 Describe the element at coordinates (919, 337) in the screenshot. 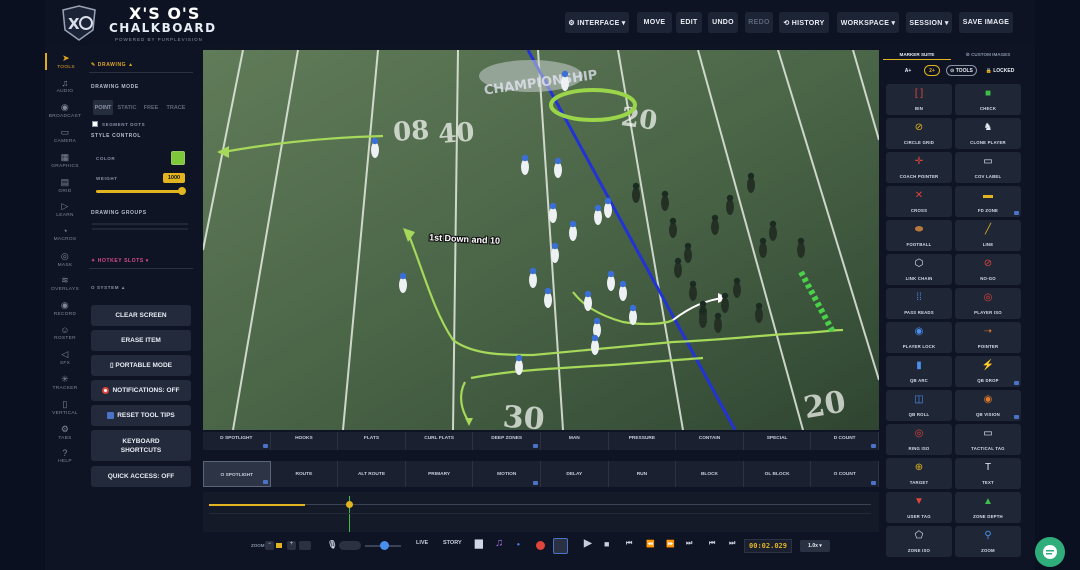

I see `tile-player-lock: ◉ PLAYER LOCK` at that location.